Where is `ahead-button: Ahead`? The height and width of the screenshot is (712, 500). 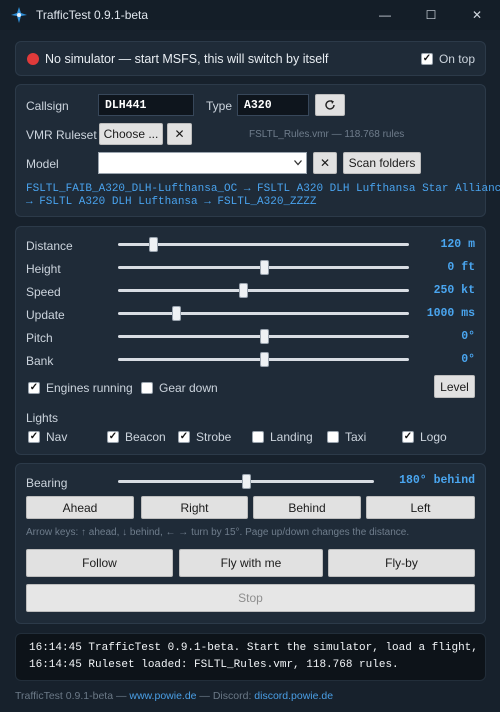 ahead-button: Ahead is located at coordinates (80, 507).